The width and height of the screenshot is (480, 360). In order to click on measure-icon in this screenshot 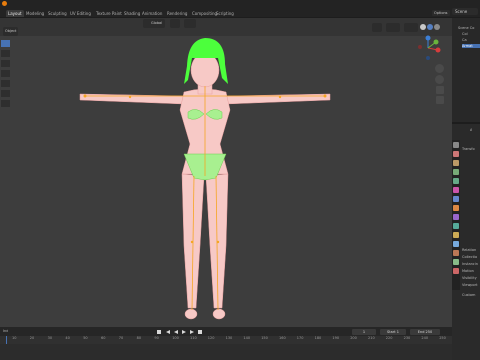, I will do `click(5, 103)`.